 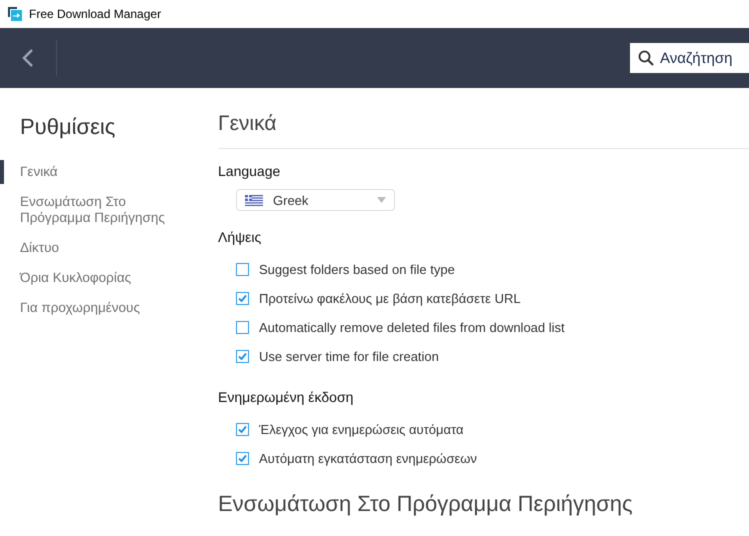 What do you see at coordinates (100, 172) in the screenshot?
I see `sidebar-item: Γενικά` at bounding box center [100, 172].